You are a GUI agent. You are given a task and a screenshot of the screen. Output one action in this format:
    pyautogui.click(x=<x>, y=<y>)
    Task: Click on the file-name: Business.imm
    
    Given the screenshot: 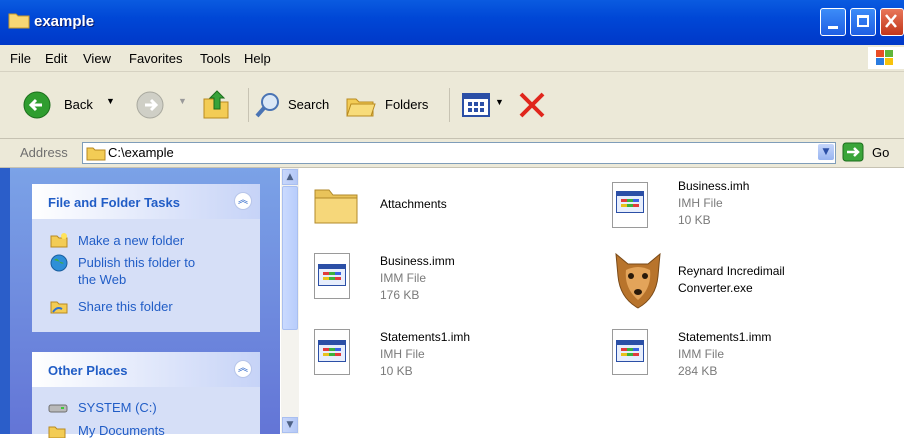 What is the action you would take?
    pyautogui.click(x=417, y=261)
    